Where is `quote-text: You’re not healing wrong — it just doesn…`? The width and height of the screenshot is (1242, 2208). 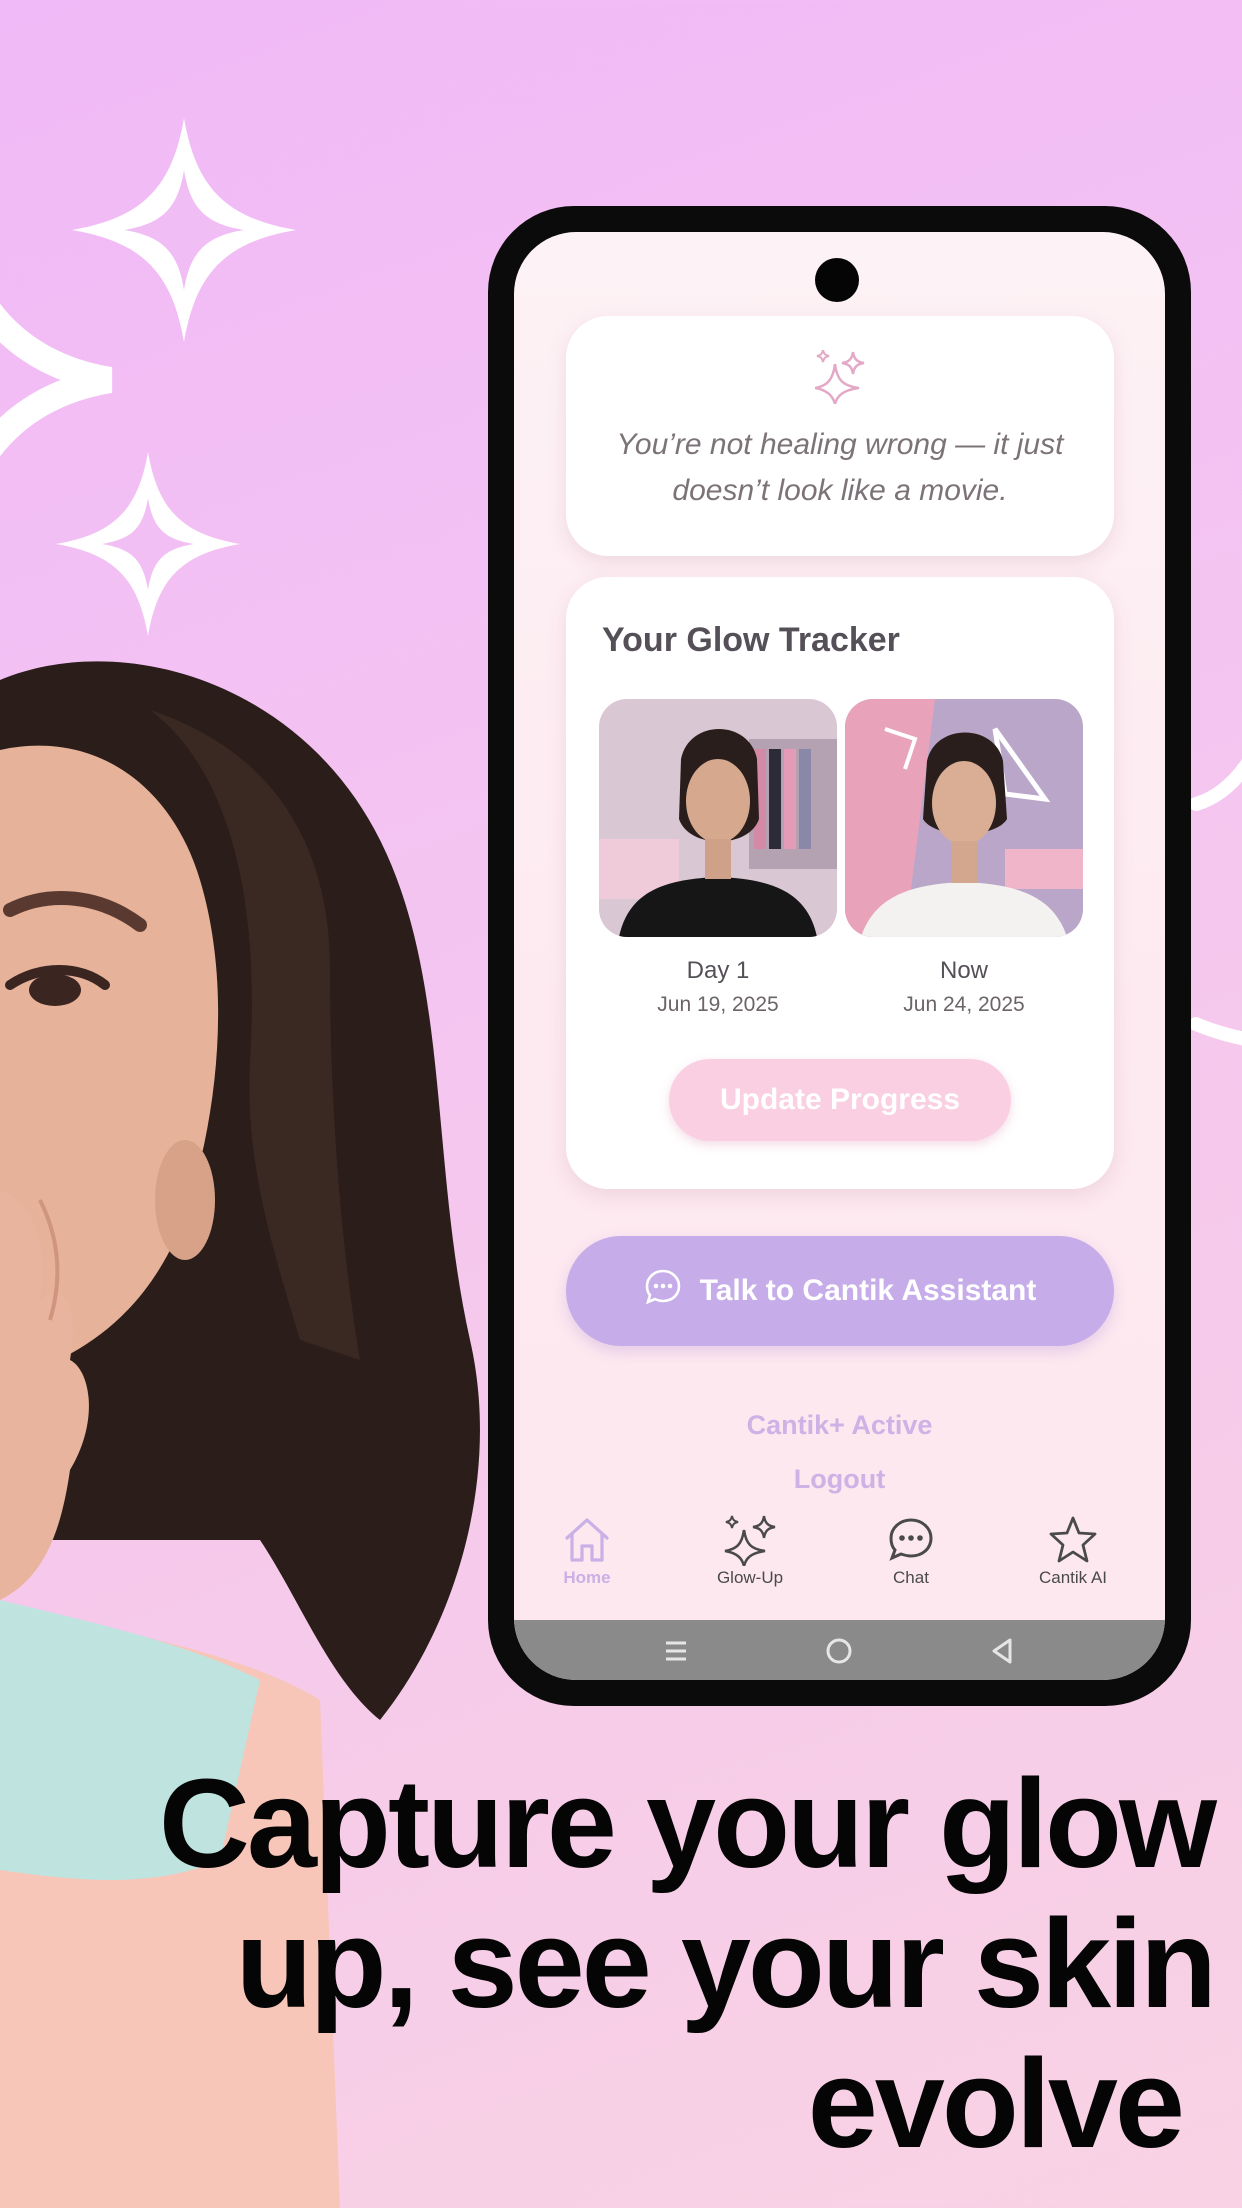 quote-text: You’re not healing wrong — it just doesn… is located at coordinates (840, 467).